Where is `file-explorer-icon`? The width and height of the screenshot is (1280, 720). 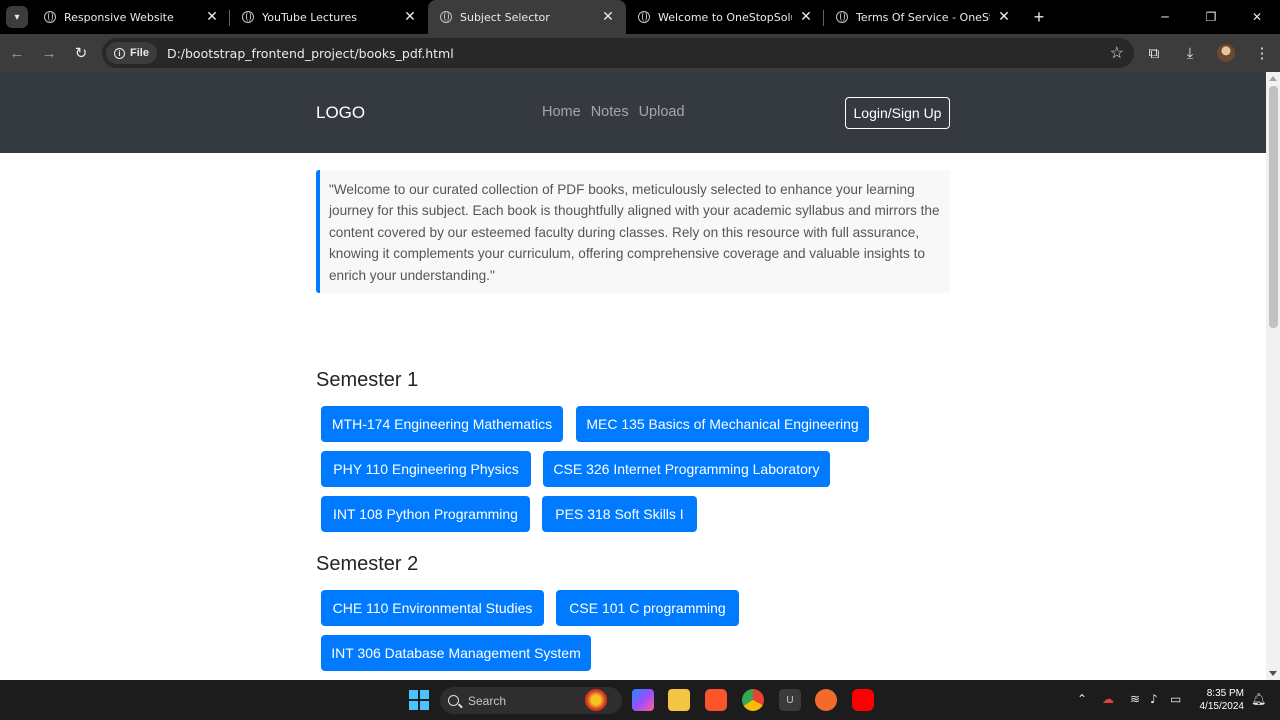 file-explorer-icon is located at coordinates (679, 700).